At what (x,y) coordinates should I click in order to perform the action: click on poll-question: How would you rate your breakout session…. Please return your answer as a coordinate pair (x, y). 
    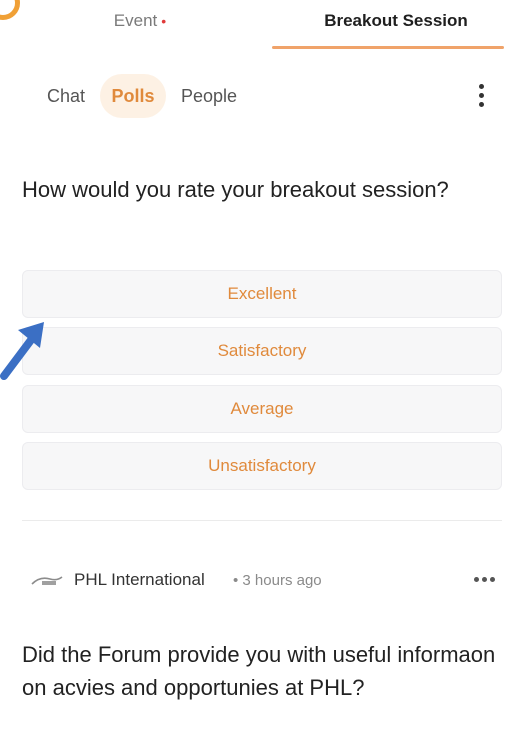
    Looking at the image, I should click on (235, 189).